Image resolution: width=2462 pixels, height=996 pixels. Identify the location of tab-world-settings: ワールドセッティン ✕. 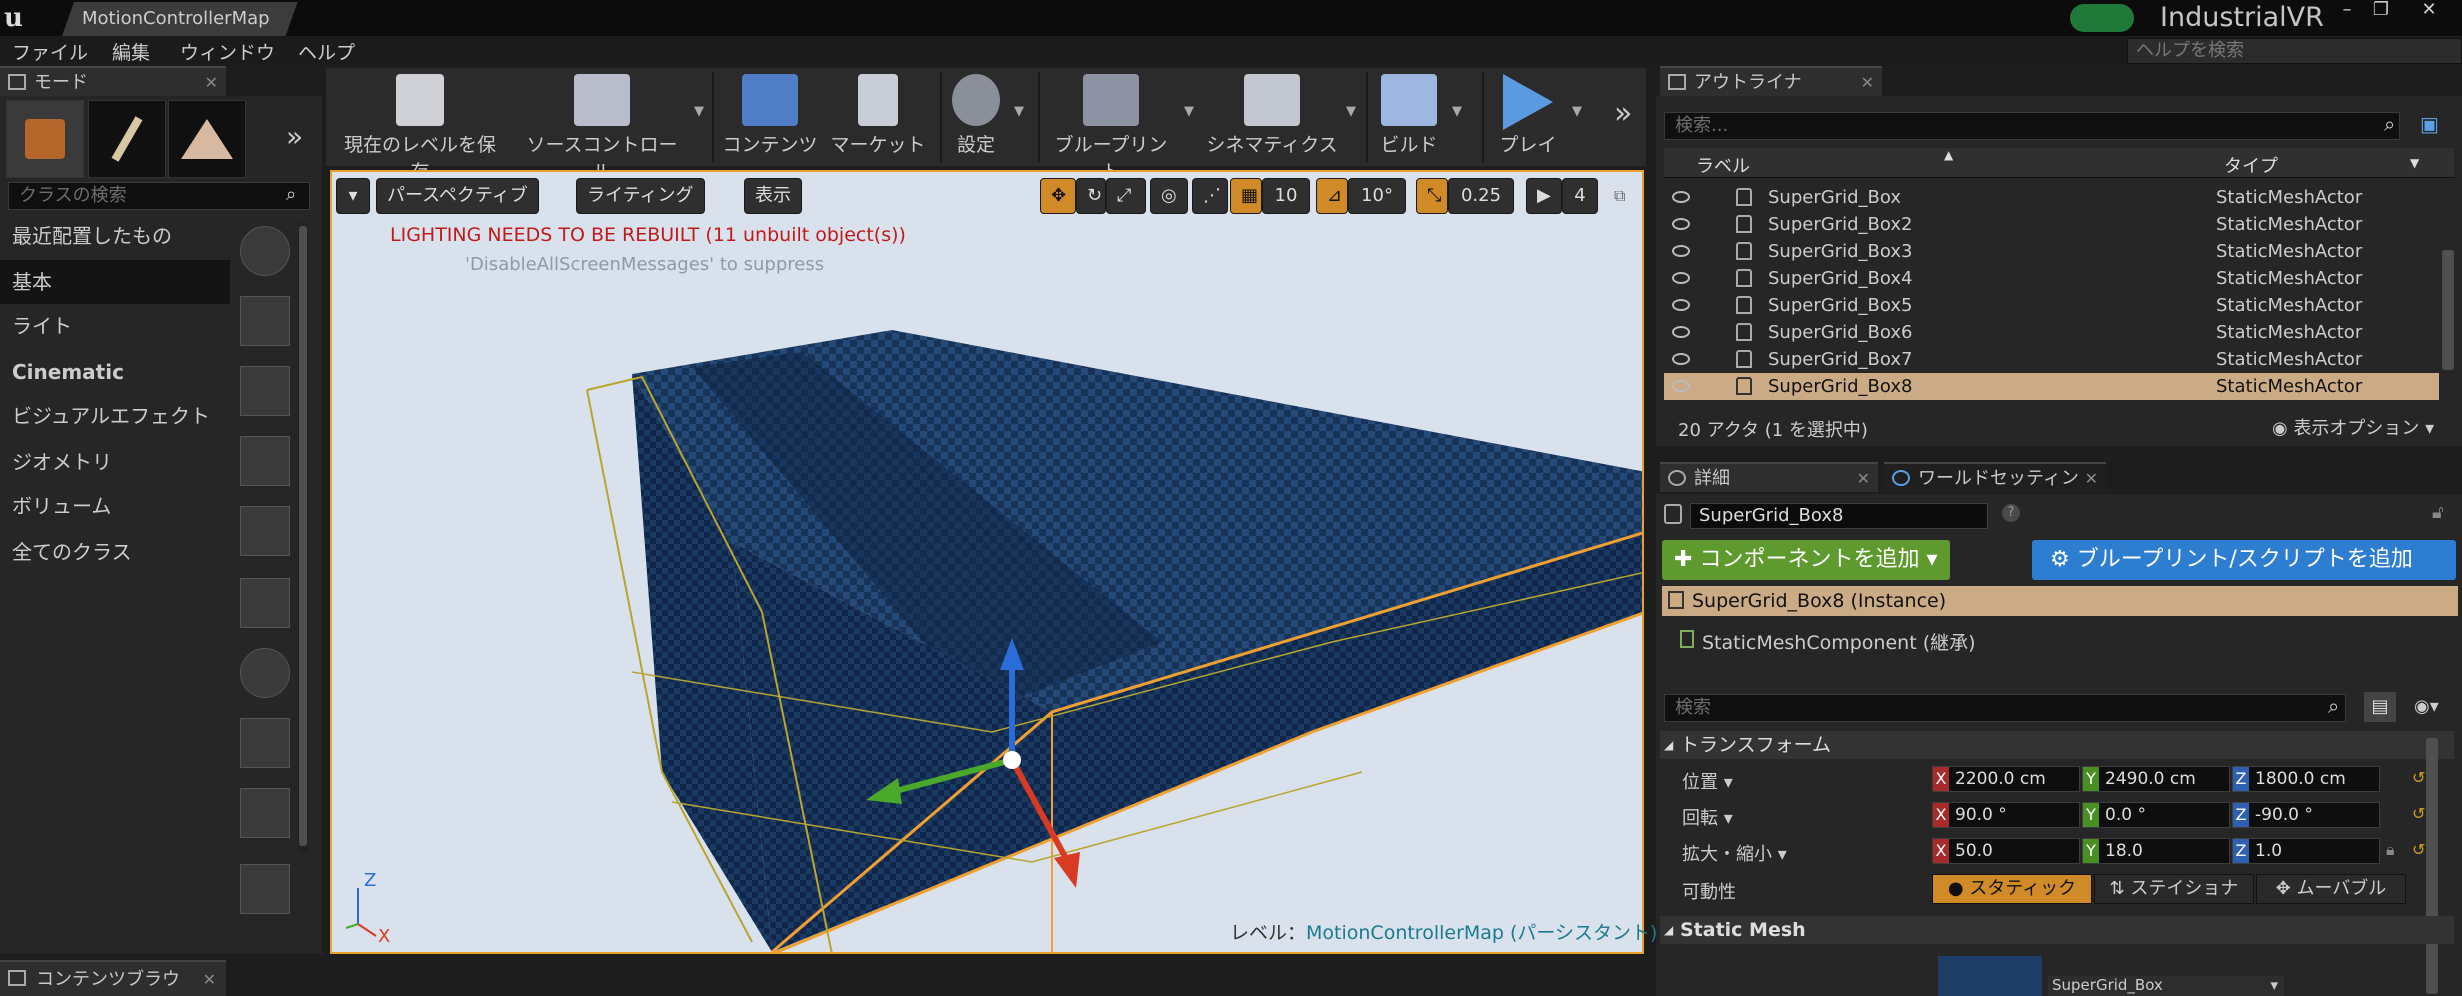
(1995, 477).